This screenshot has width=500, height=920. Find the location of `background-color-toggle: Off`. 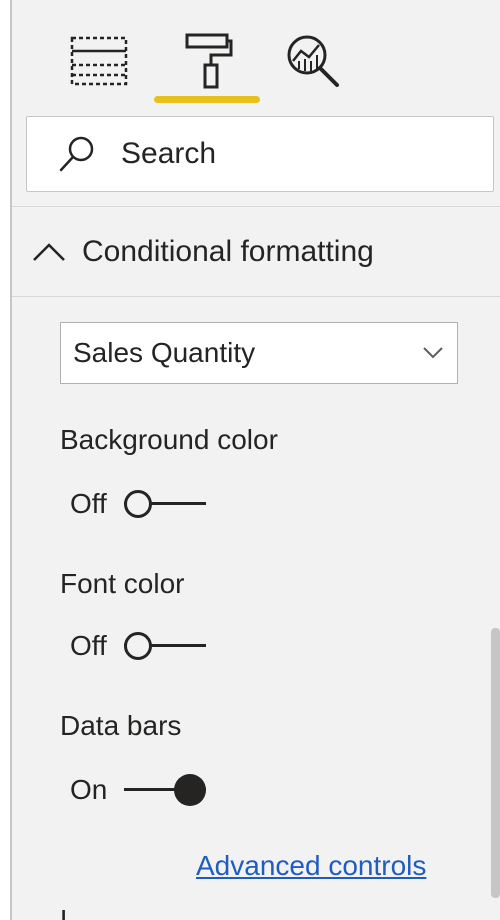

background-color-toggle: Off is located at coordinates (138, 504).